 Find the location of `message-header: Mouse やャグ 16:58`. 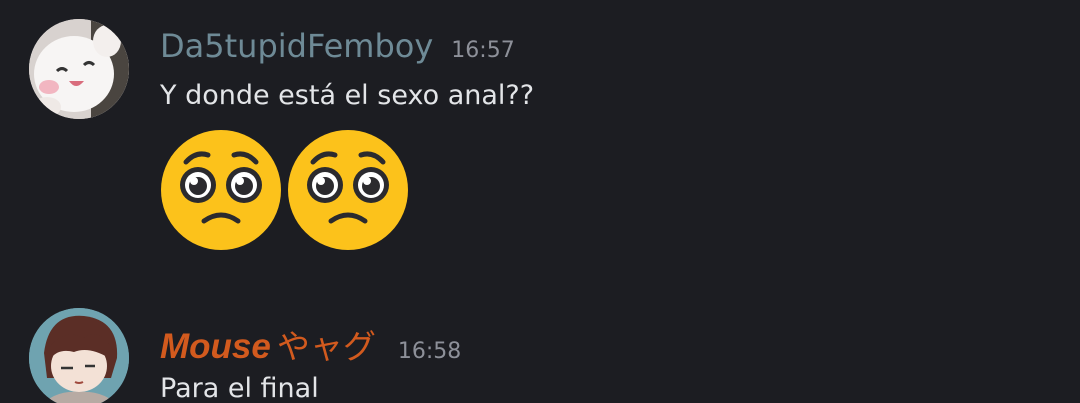

message-header: Mouse やャグ 16:58 is located at coordinates (310, 344).